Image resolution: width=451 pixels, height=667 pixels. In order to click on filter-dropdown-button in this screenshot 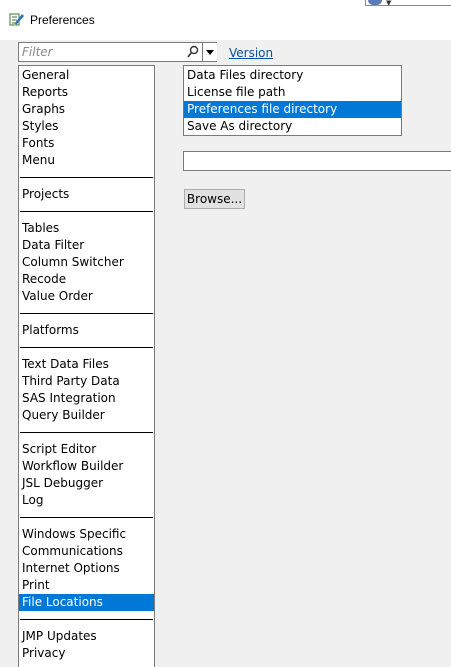, I will do `click(209, 52)`.